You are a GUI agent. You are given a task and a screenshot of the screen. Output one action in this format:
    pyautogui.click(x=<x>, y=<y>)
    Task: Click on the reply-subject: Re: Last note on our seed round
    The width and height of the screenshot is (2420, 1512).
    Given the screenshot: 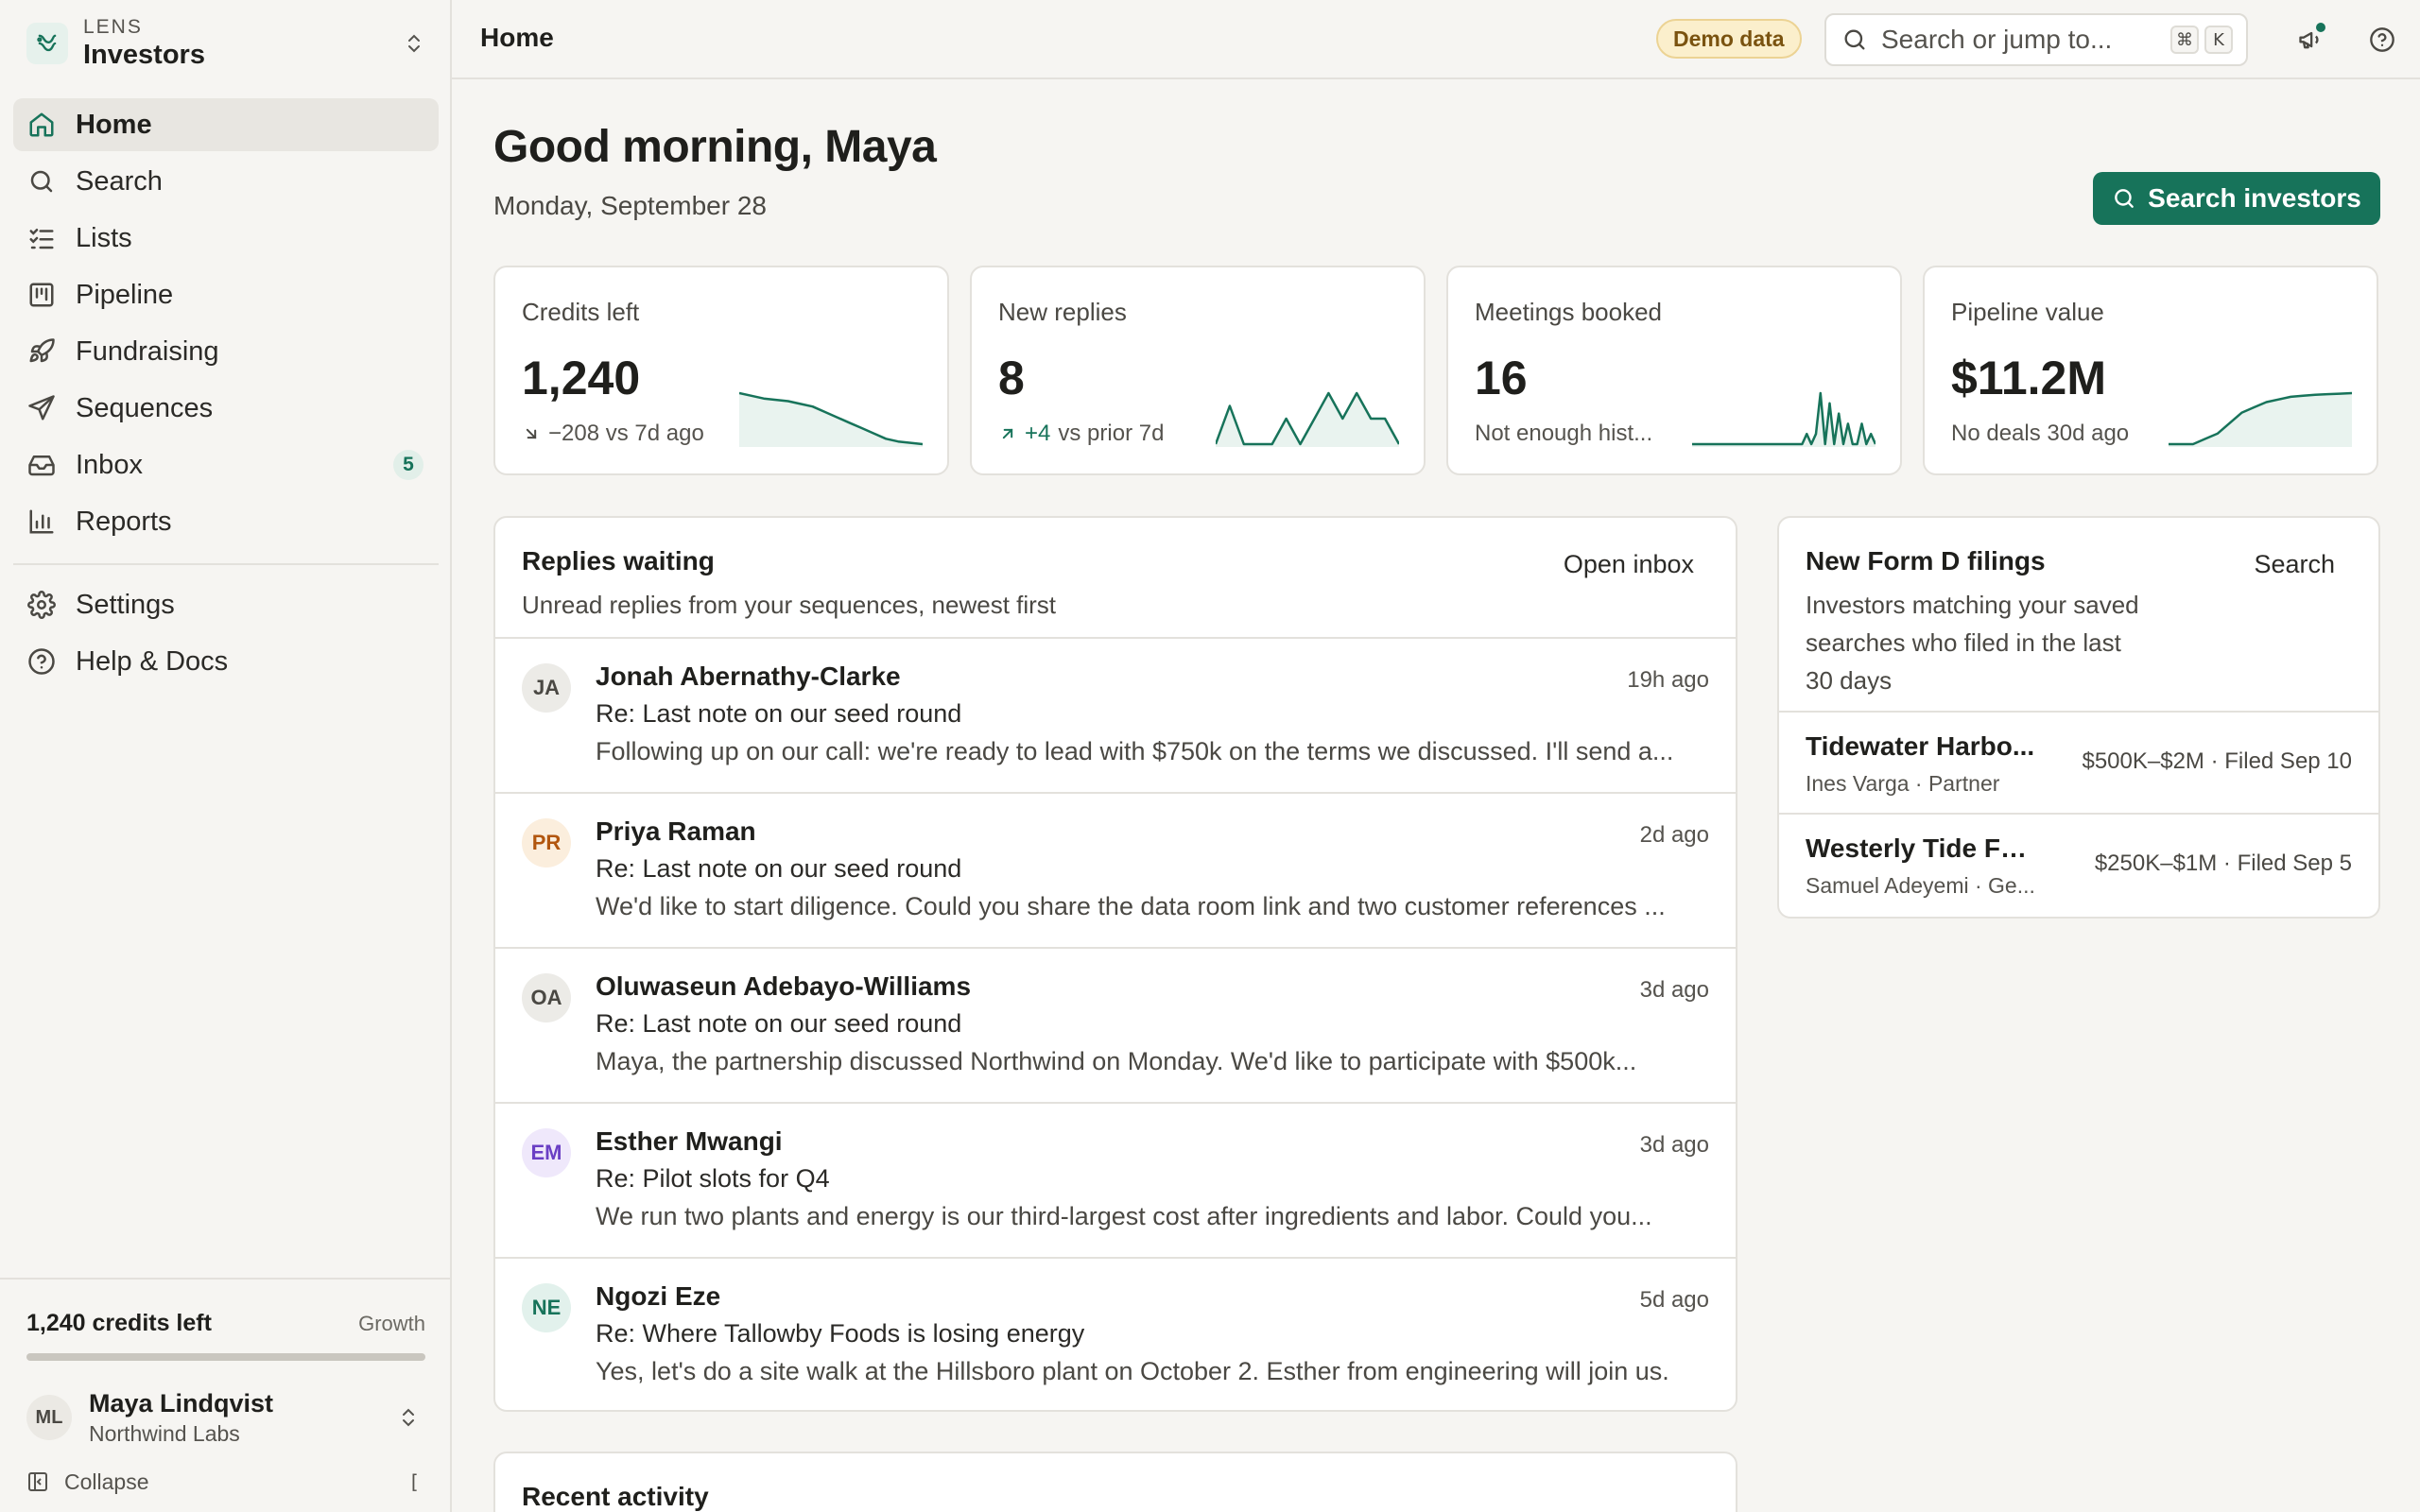 What is the action you would take?
    pyautogui.click(x=779, y=868)
    